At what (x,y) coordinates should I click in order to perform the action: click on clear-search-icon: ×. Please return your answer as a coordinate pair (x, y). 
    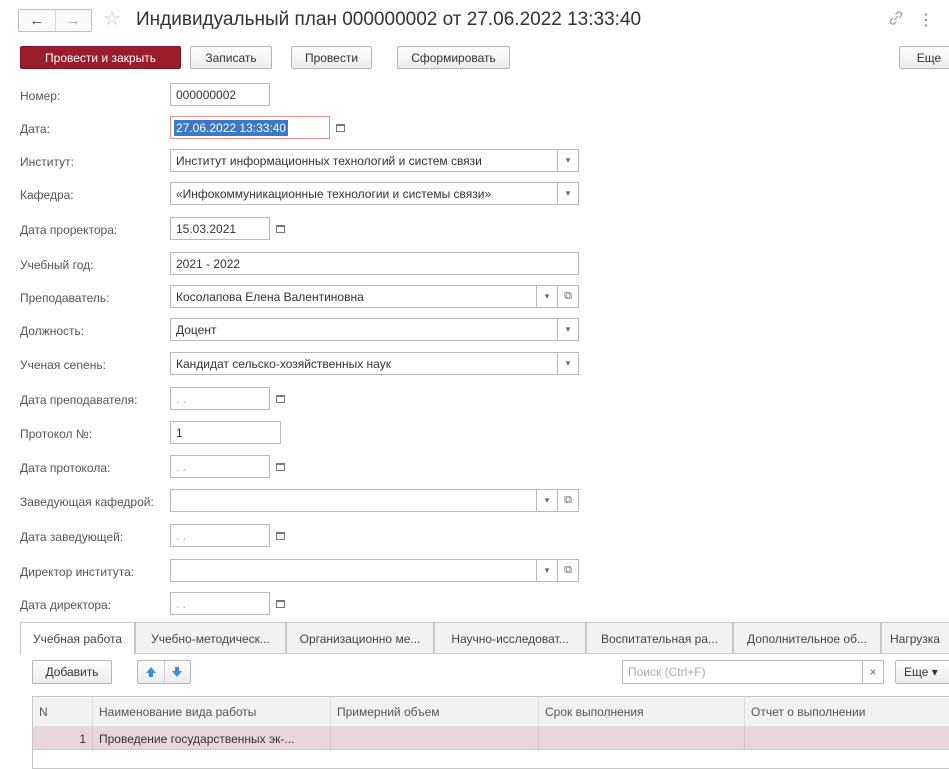
    Looking at the image, I should click on (873, 672).